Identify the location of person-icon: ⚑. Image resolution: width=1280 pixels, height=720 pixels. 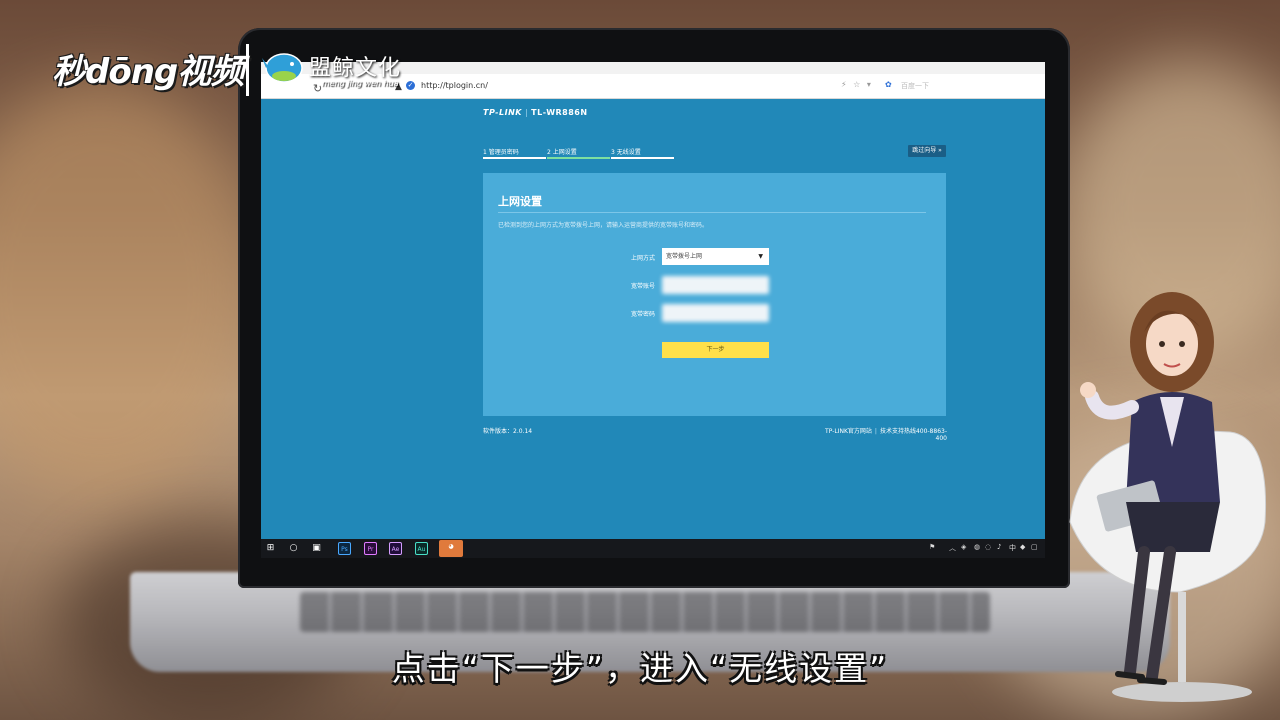
(932, 547).